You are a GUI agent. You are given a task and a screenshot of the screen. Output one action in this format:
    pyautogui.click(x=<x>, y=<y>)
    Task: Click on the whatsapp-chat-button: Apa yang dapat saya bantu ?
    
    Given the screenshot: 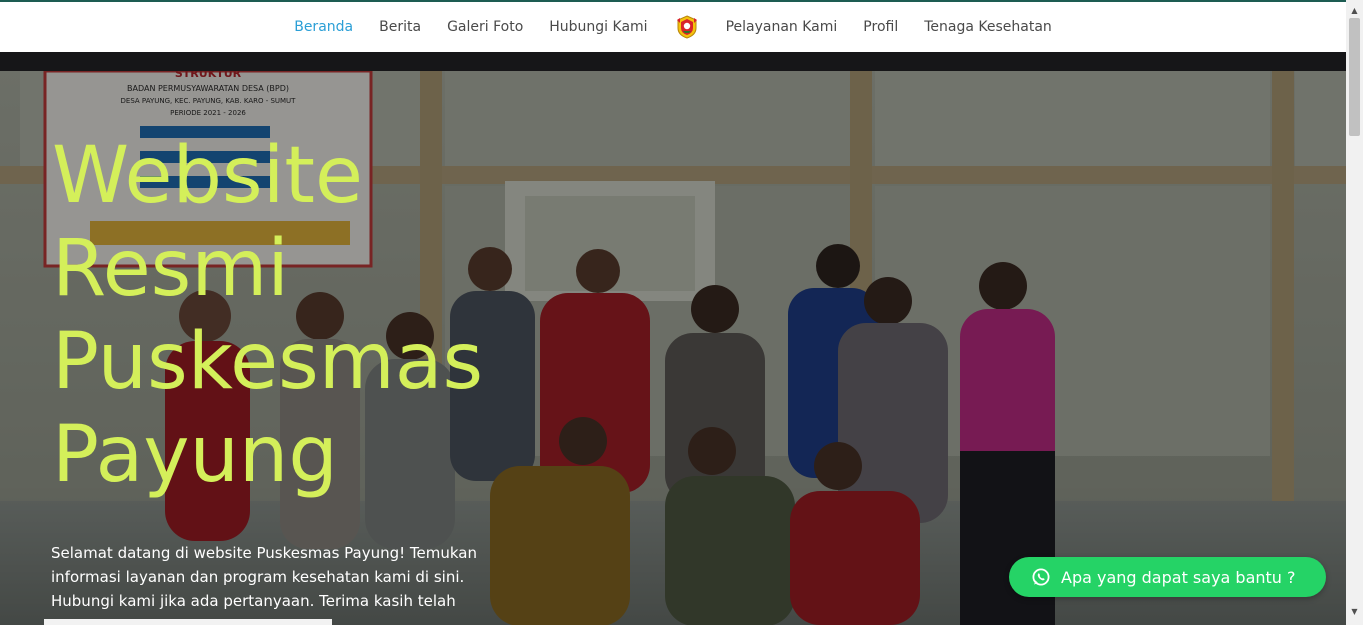 What is the action you would take?
    pyautogui.click(x=1167, y=577)
    